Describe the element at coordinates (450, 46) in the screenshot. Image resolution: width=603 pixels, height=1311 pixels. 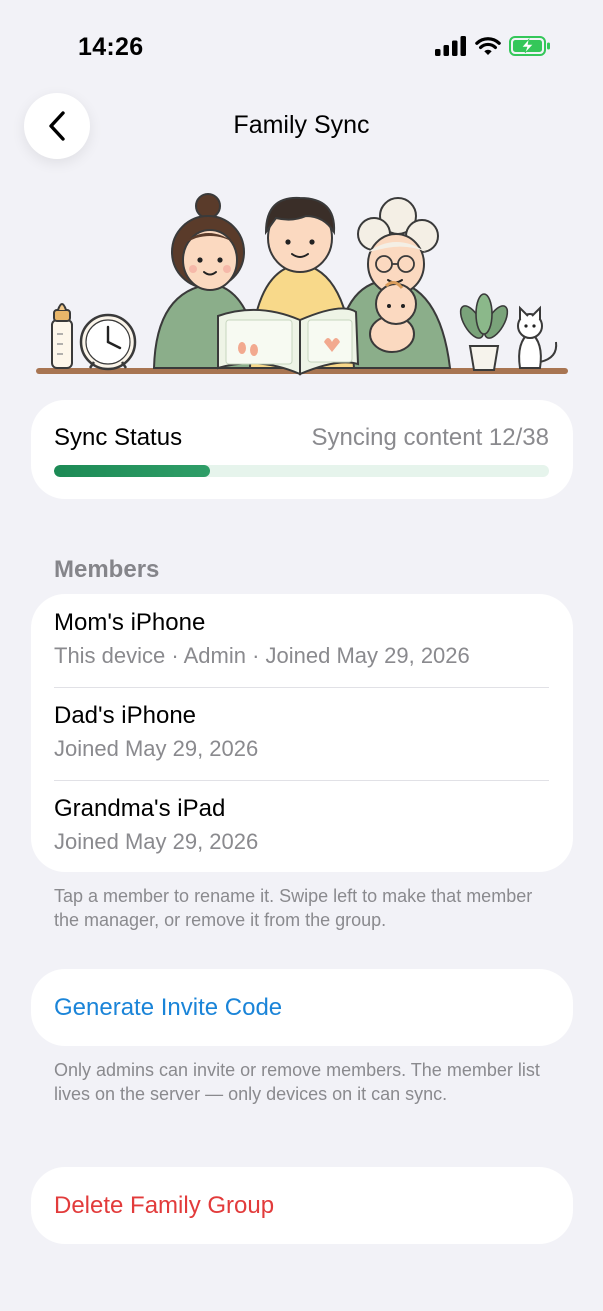
I see `signal-icon` at that location.